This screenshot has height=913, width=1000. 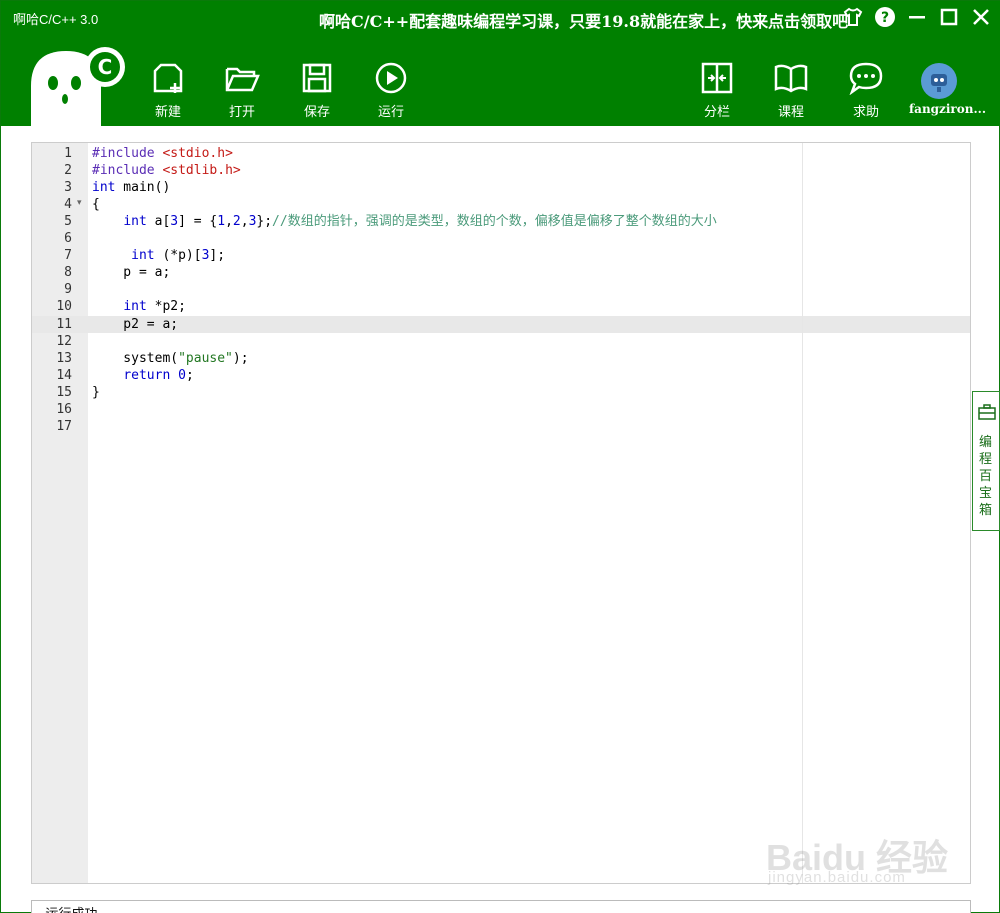 I want to click on line-number: 6, so click(x=68, y=238).